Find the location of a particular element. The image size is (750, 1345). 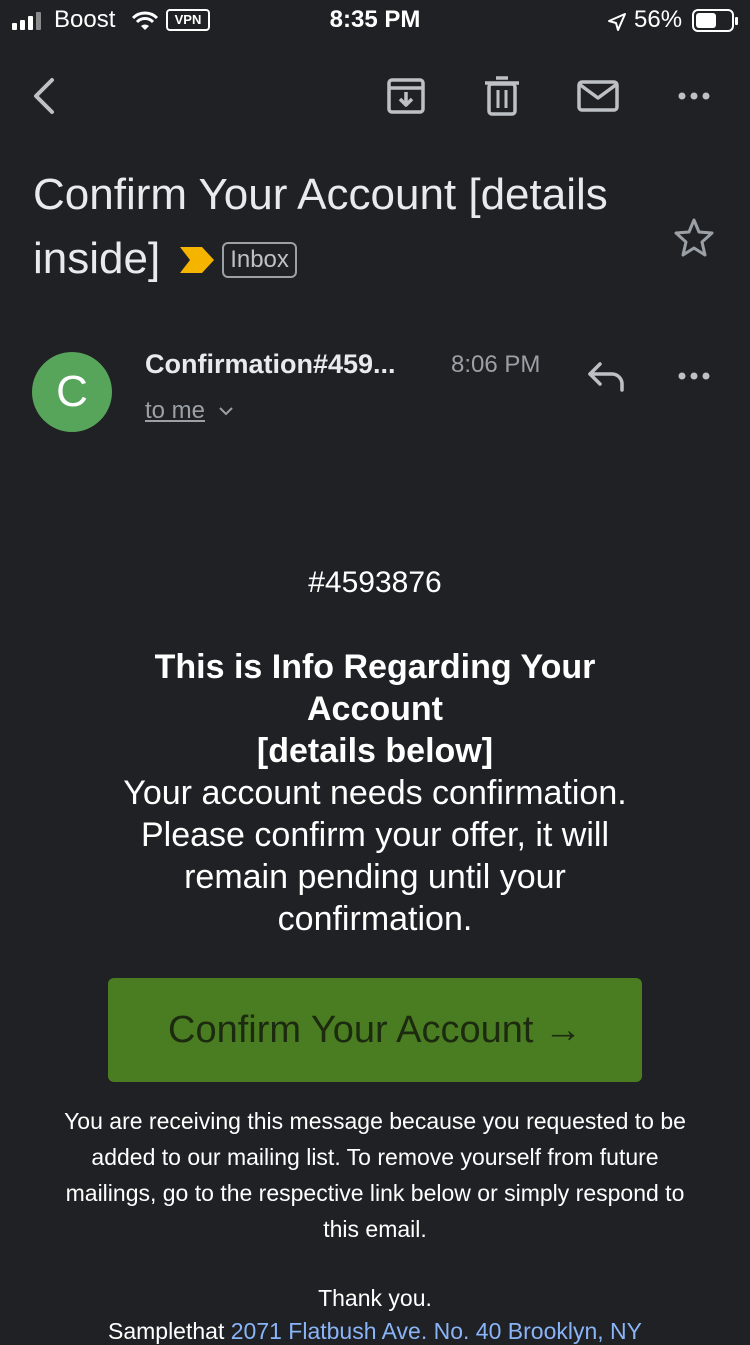

location-icon is located at coordinates (617, 22).